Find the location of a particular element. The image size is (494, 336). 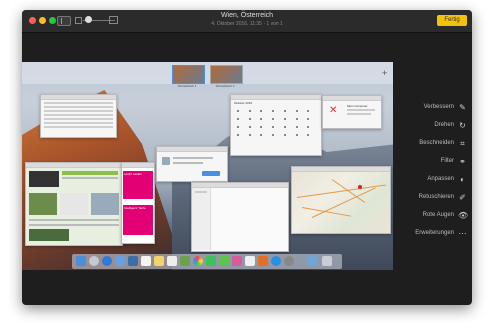

tool-crop-label: Beschneiden is located at coordinates (436, 143).